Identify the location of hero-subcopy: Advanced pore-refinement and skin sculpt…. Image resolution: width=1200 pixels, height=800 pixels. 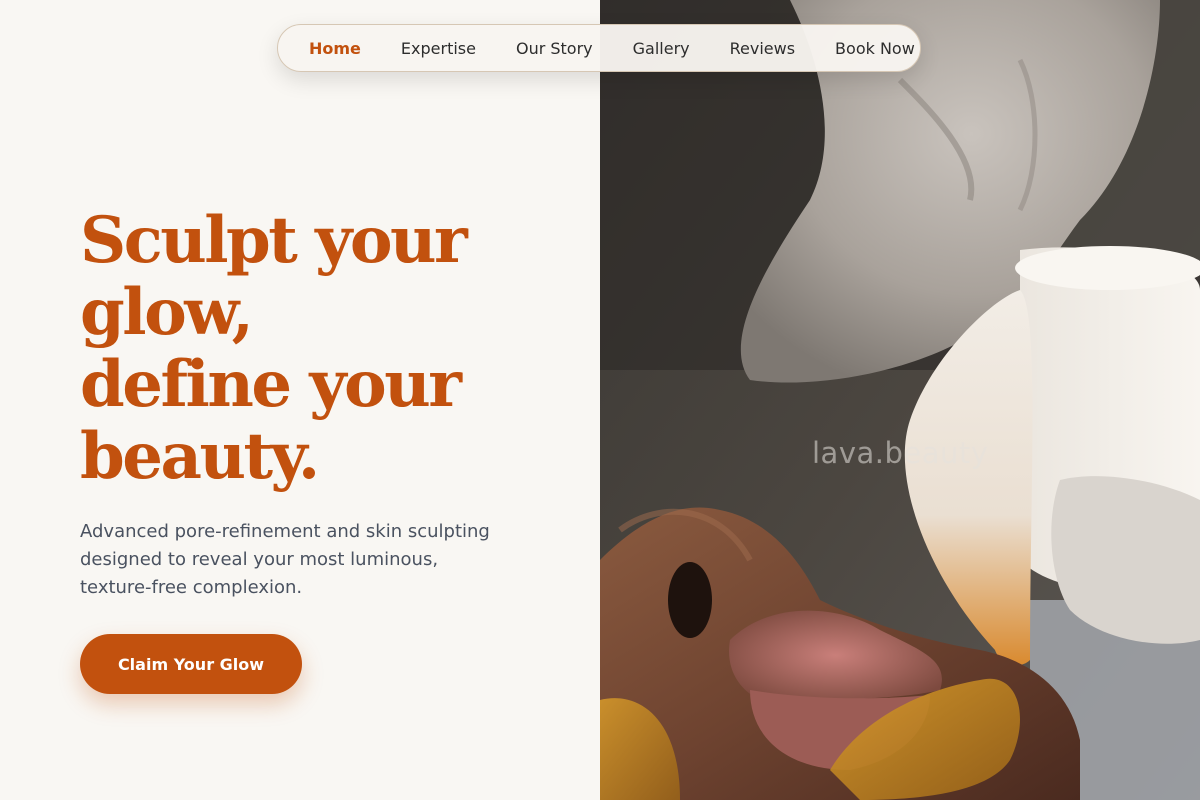
(310, 560).